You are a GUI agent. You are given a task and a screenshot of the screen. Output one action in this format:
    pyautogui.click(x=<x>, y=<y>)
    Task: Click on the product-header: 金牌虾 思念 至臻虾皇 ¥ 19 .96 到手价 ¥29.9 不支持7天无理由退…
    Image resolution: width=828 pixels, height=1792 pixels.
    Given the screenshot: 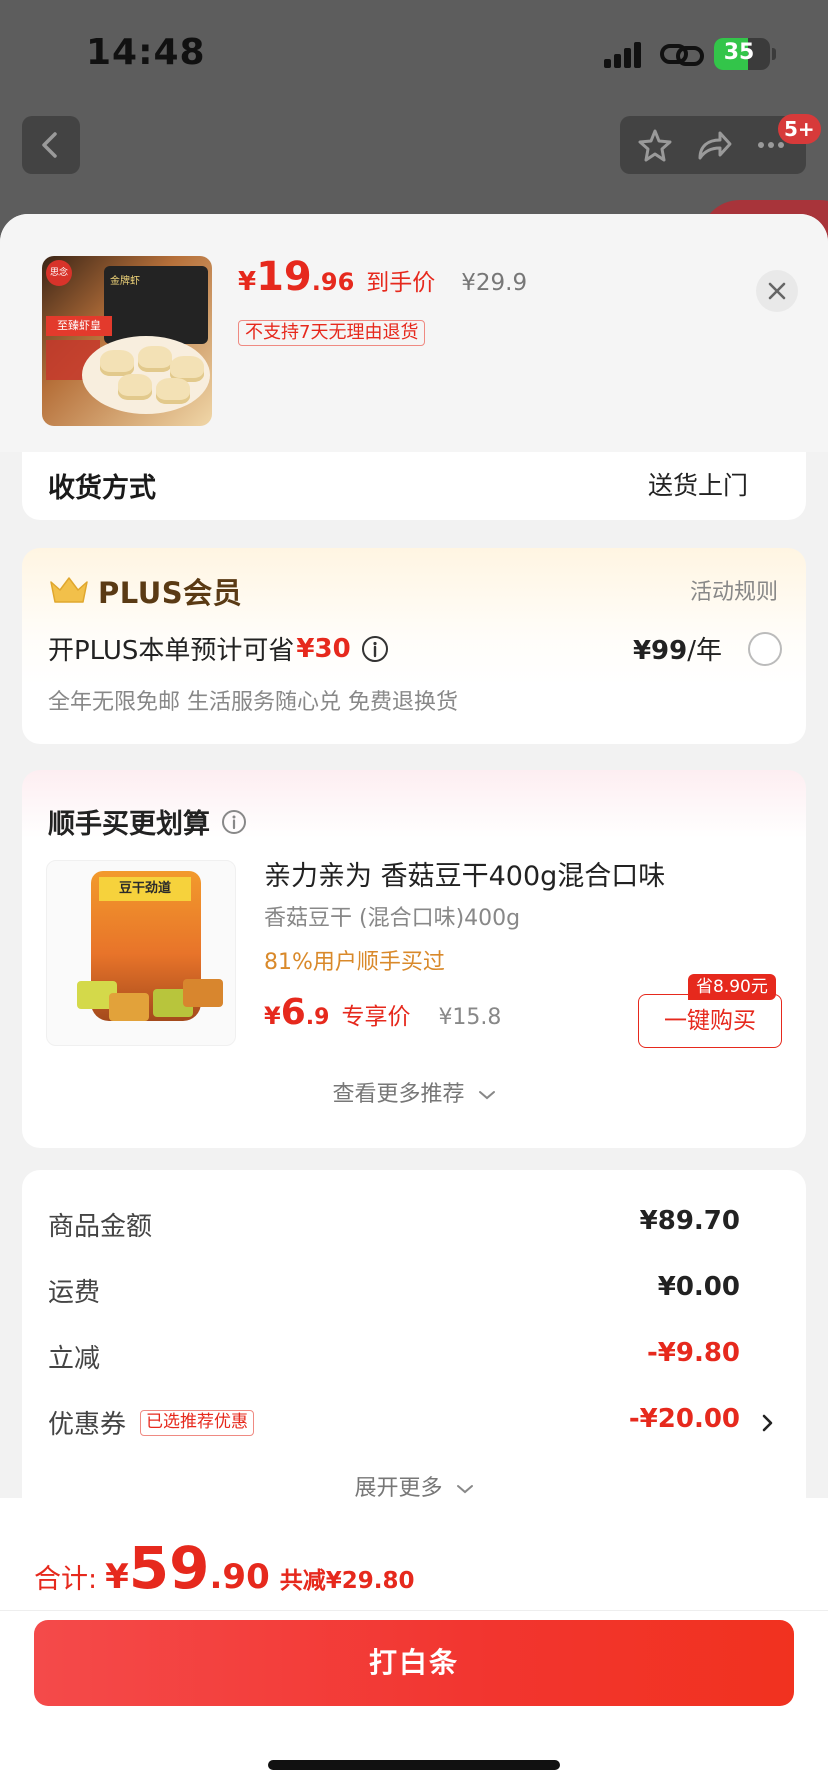 What is the action you would take?
    pyautogui.click(x=414, y=333)
    